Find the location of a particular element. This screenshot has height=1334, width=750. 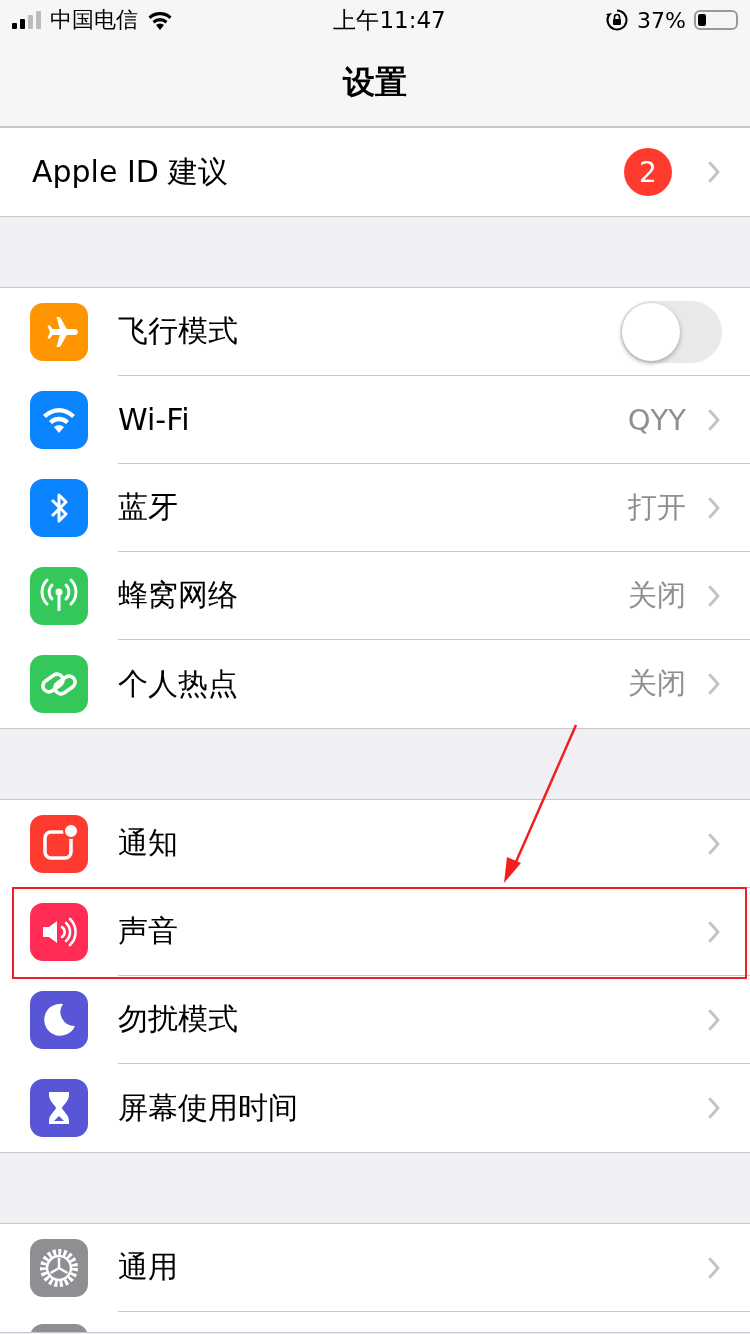

rotation-lock-icon is located at coordinates (617, 20).